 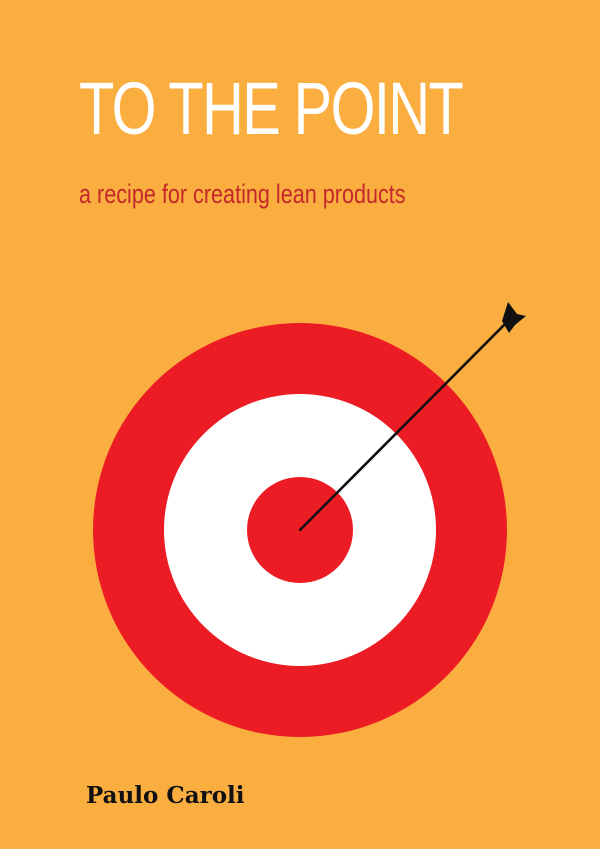 I want to click on book-author: Paulo Caroli, so click(x=165, y=795).